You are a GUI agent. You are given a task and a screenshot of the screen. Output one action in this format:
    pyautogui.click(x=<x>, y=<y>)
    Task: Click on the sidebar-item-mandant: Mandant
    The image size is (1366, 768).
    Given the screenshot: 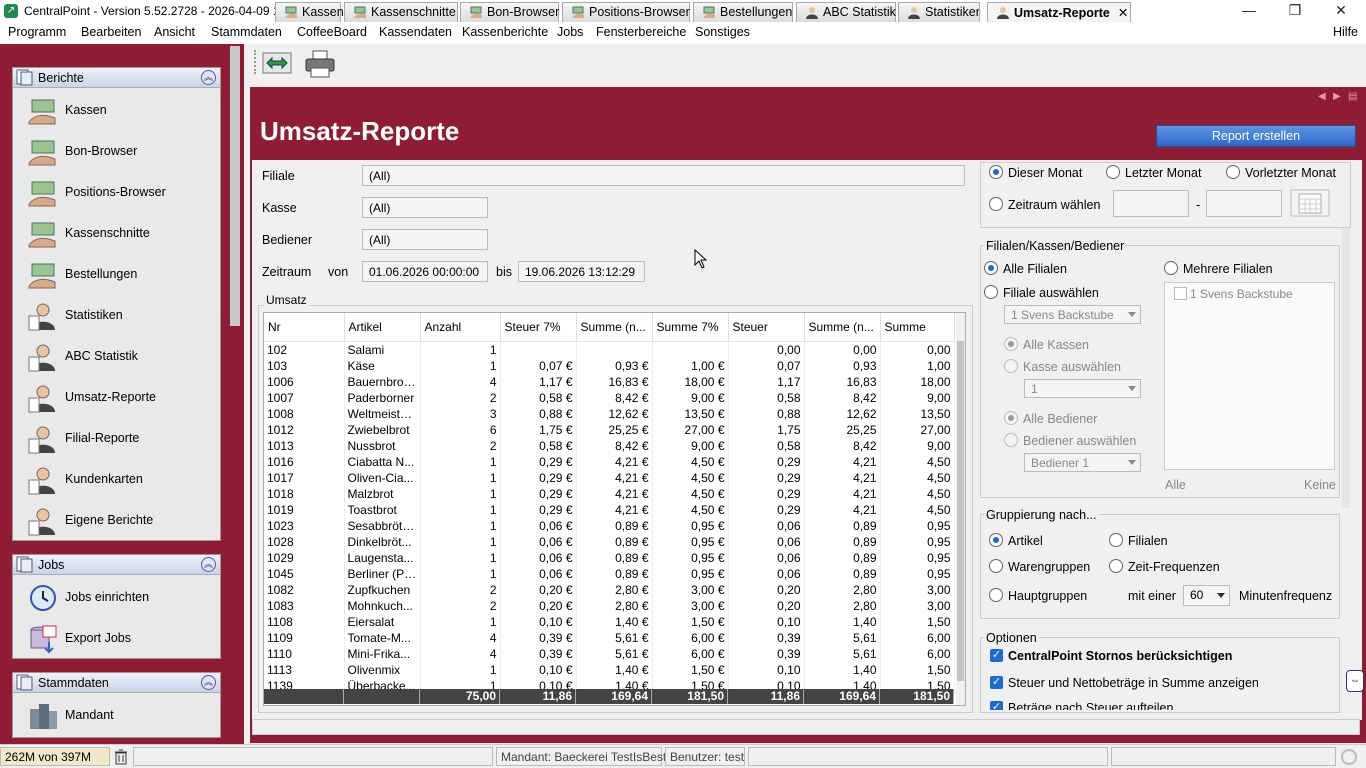 What is the action you would take?
    pyautogui.click(x=116, y=715)
    